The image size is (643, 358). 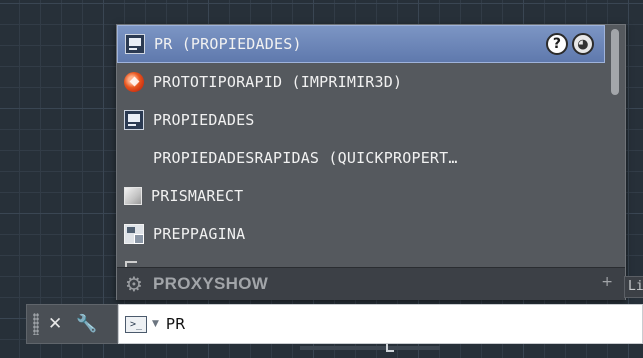 I want to click on scrollbar, so click(x=615, y=146).